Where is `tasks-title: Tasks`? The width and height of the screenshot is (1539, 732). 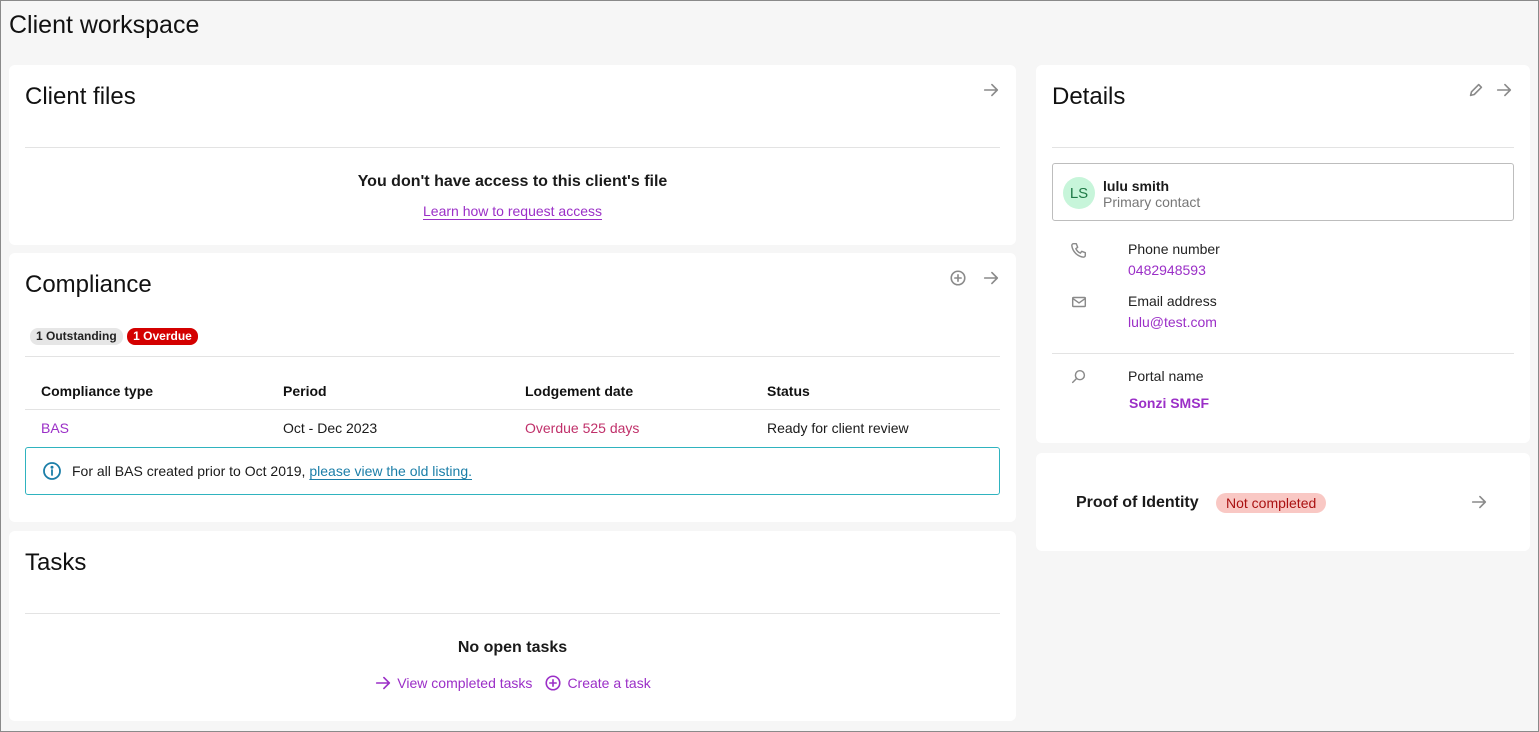
tasks-title: Tasks is located at coordinates (56, 562).